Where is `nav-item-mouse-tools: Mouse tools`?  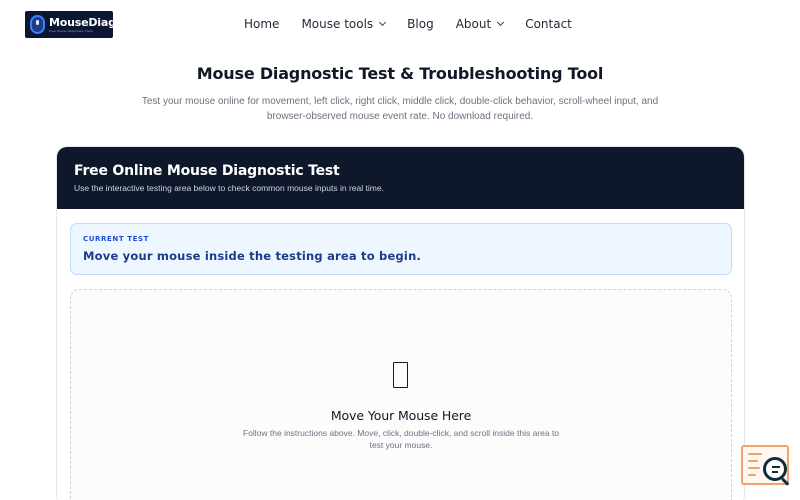
nav-item-mouse-tools: Mouse tools is located at coordinates (344, 24).